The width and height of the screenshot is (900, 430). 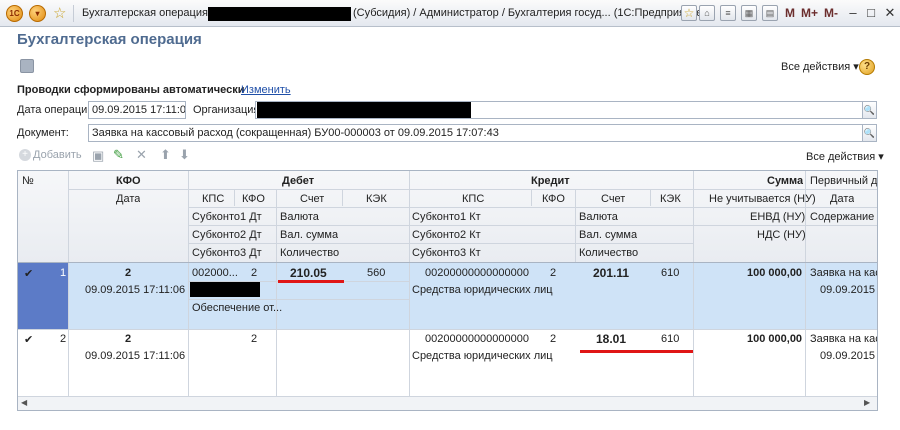 I want to click on calendar-icon: ▤, so click(x=770, y=13).